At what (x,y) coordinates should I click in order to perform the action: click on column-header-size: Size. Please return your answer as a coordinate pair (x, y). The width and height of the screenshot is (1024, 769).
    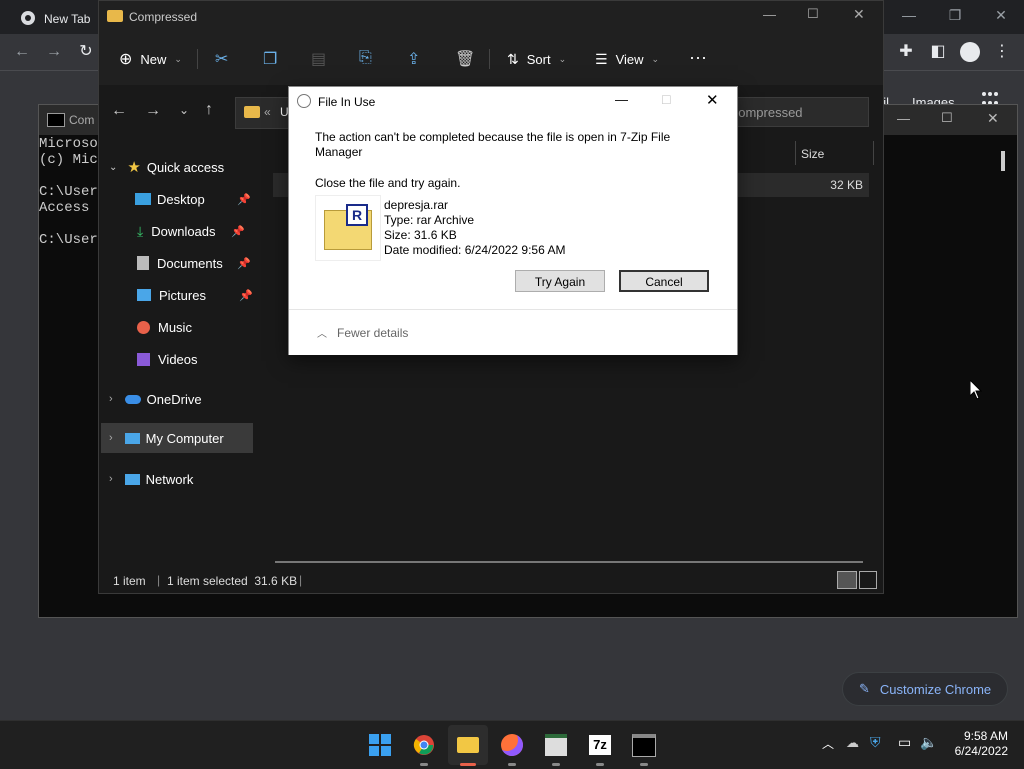
    Looking at the image, I should click on (812, 154).